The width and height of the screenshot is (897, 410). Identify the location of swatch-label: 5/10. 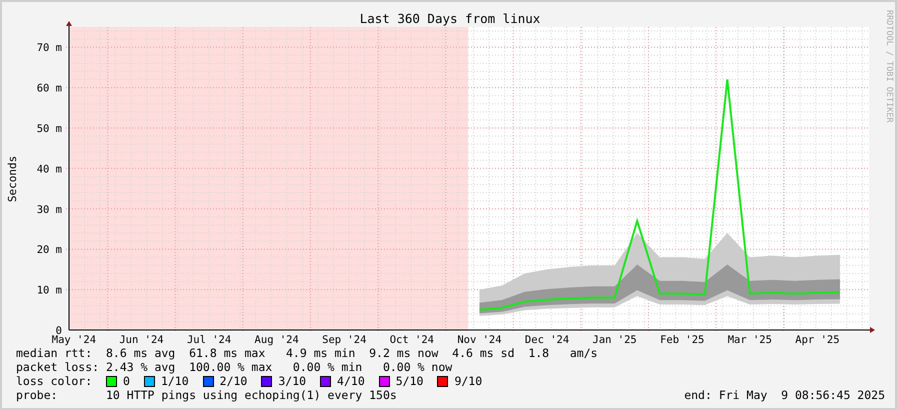
(410, 381).